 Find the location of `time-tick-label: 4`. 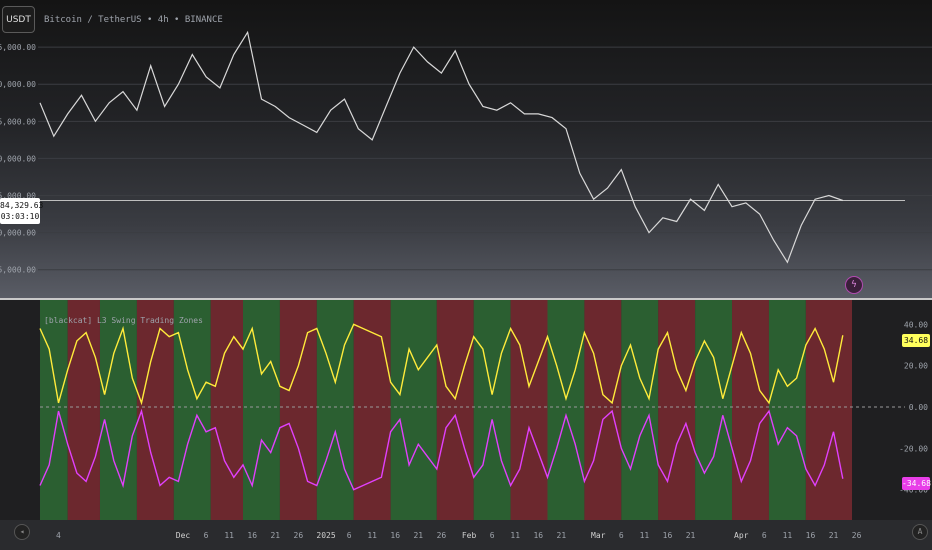

time-tick-label: 4 is located at coordinates (58, 535).